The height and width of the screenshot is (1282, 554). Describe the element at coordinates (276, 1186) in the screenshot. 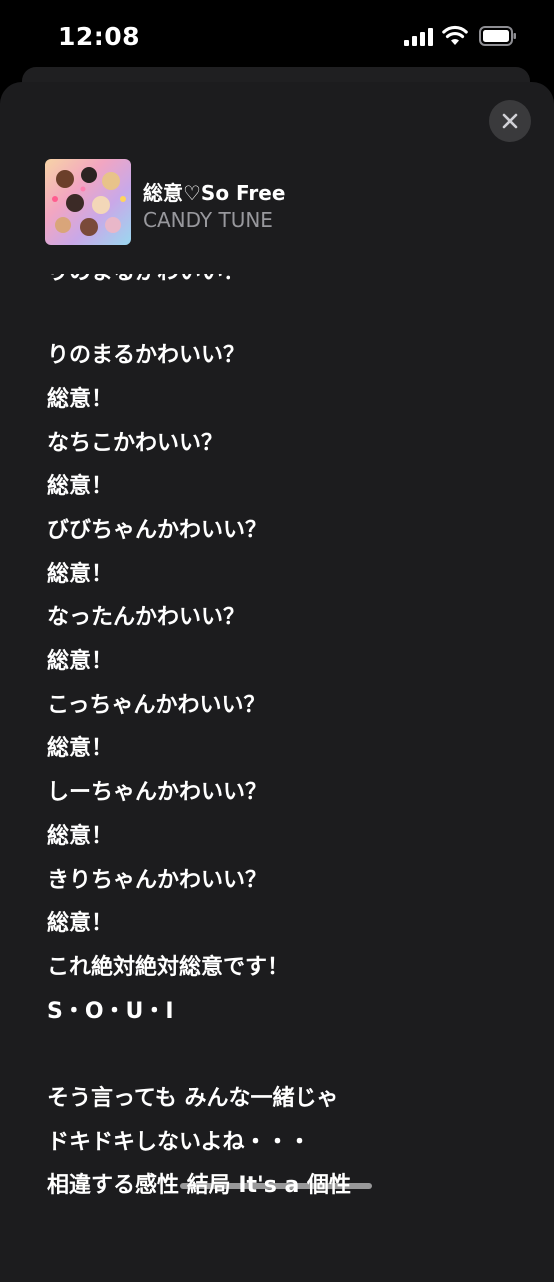

I see `home-indicator` at that location.